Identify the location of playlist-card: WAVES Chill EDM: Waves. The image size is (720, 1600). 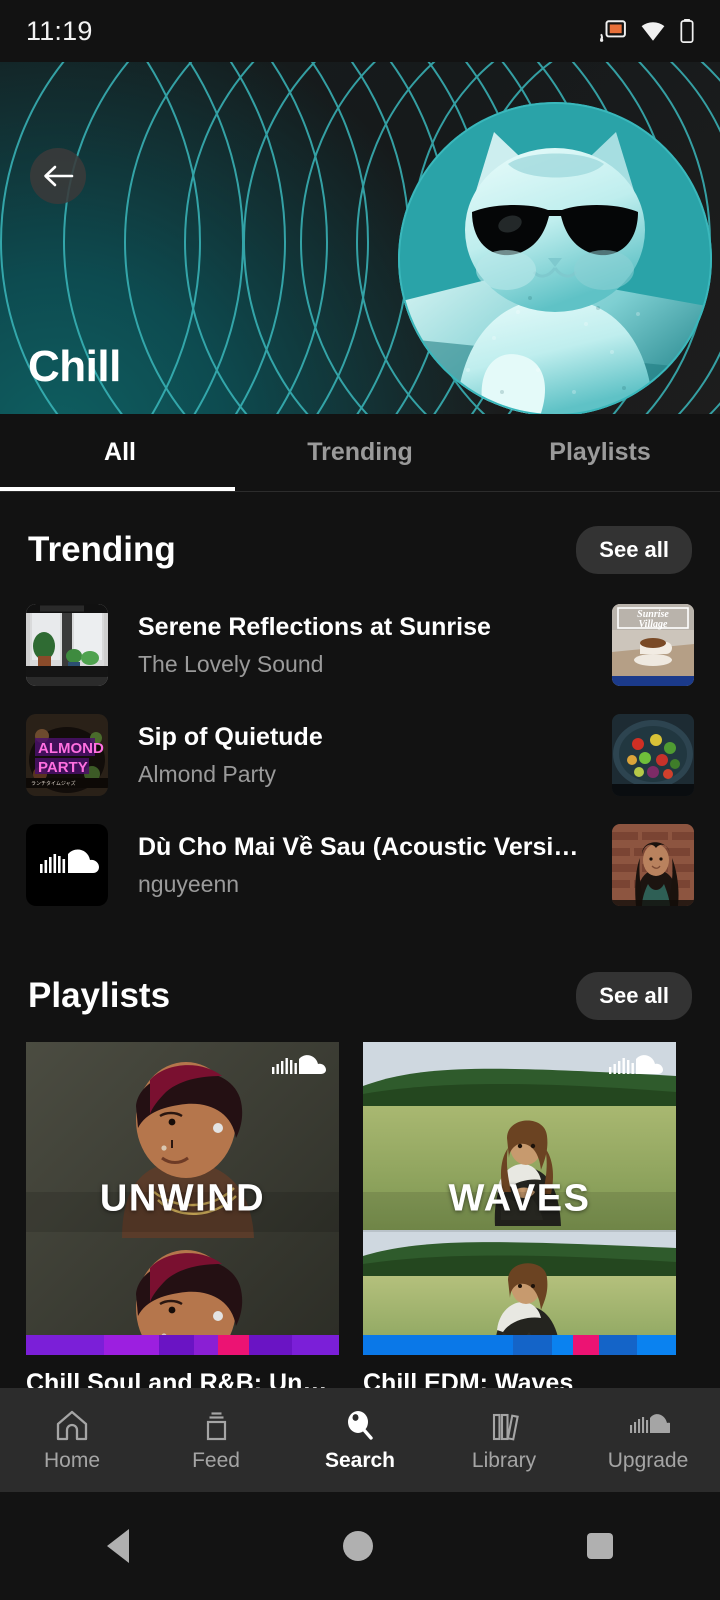
(519, 1220).